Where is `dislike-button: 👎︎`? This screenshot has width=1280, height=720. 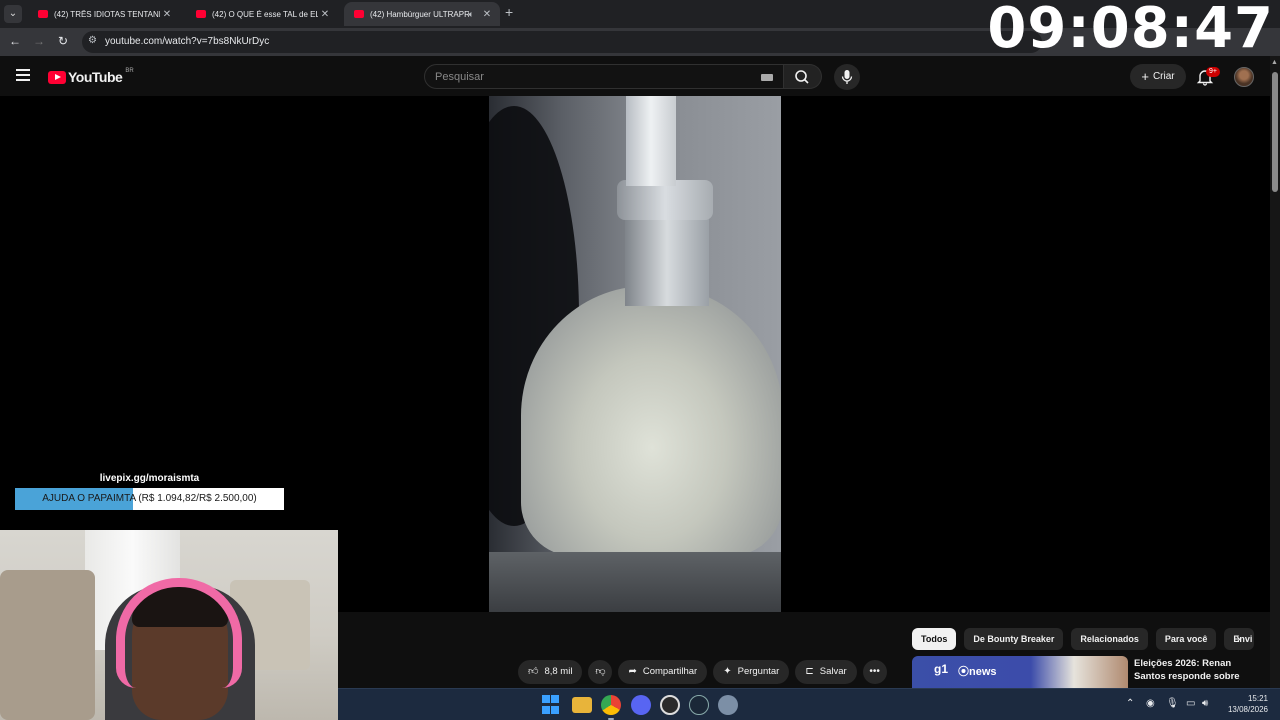
dislike-button: 👎︎ is located at coordinates (600, 672).